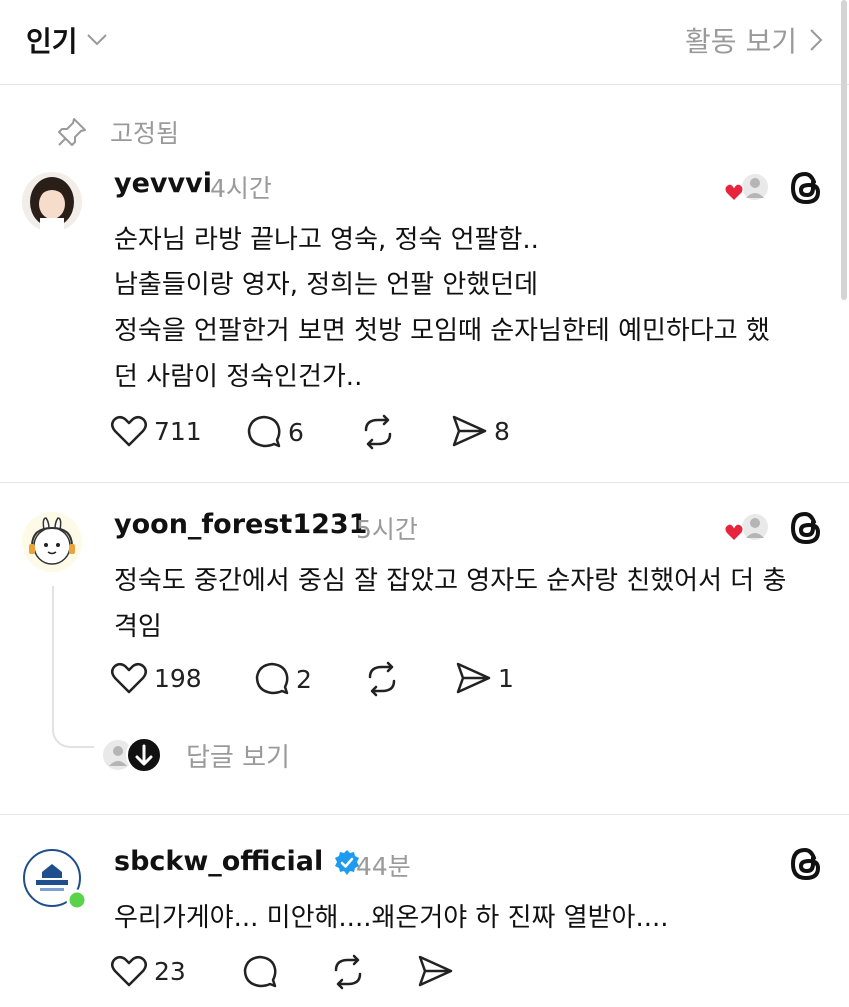  What do you see at coordinates (170, 971) in the screenshot?
I see `like-count: 23` at bounding box center [170, 971].